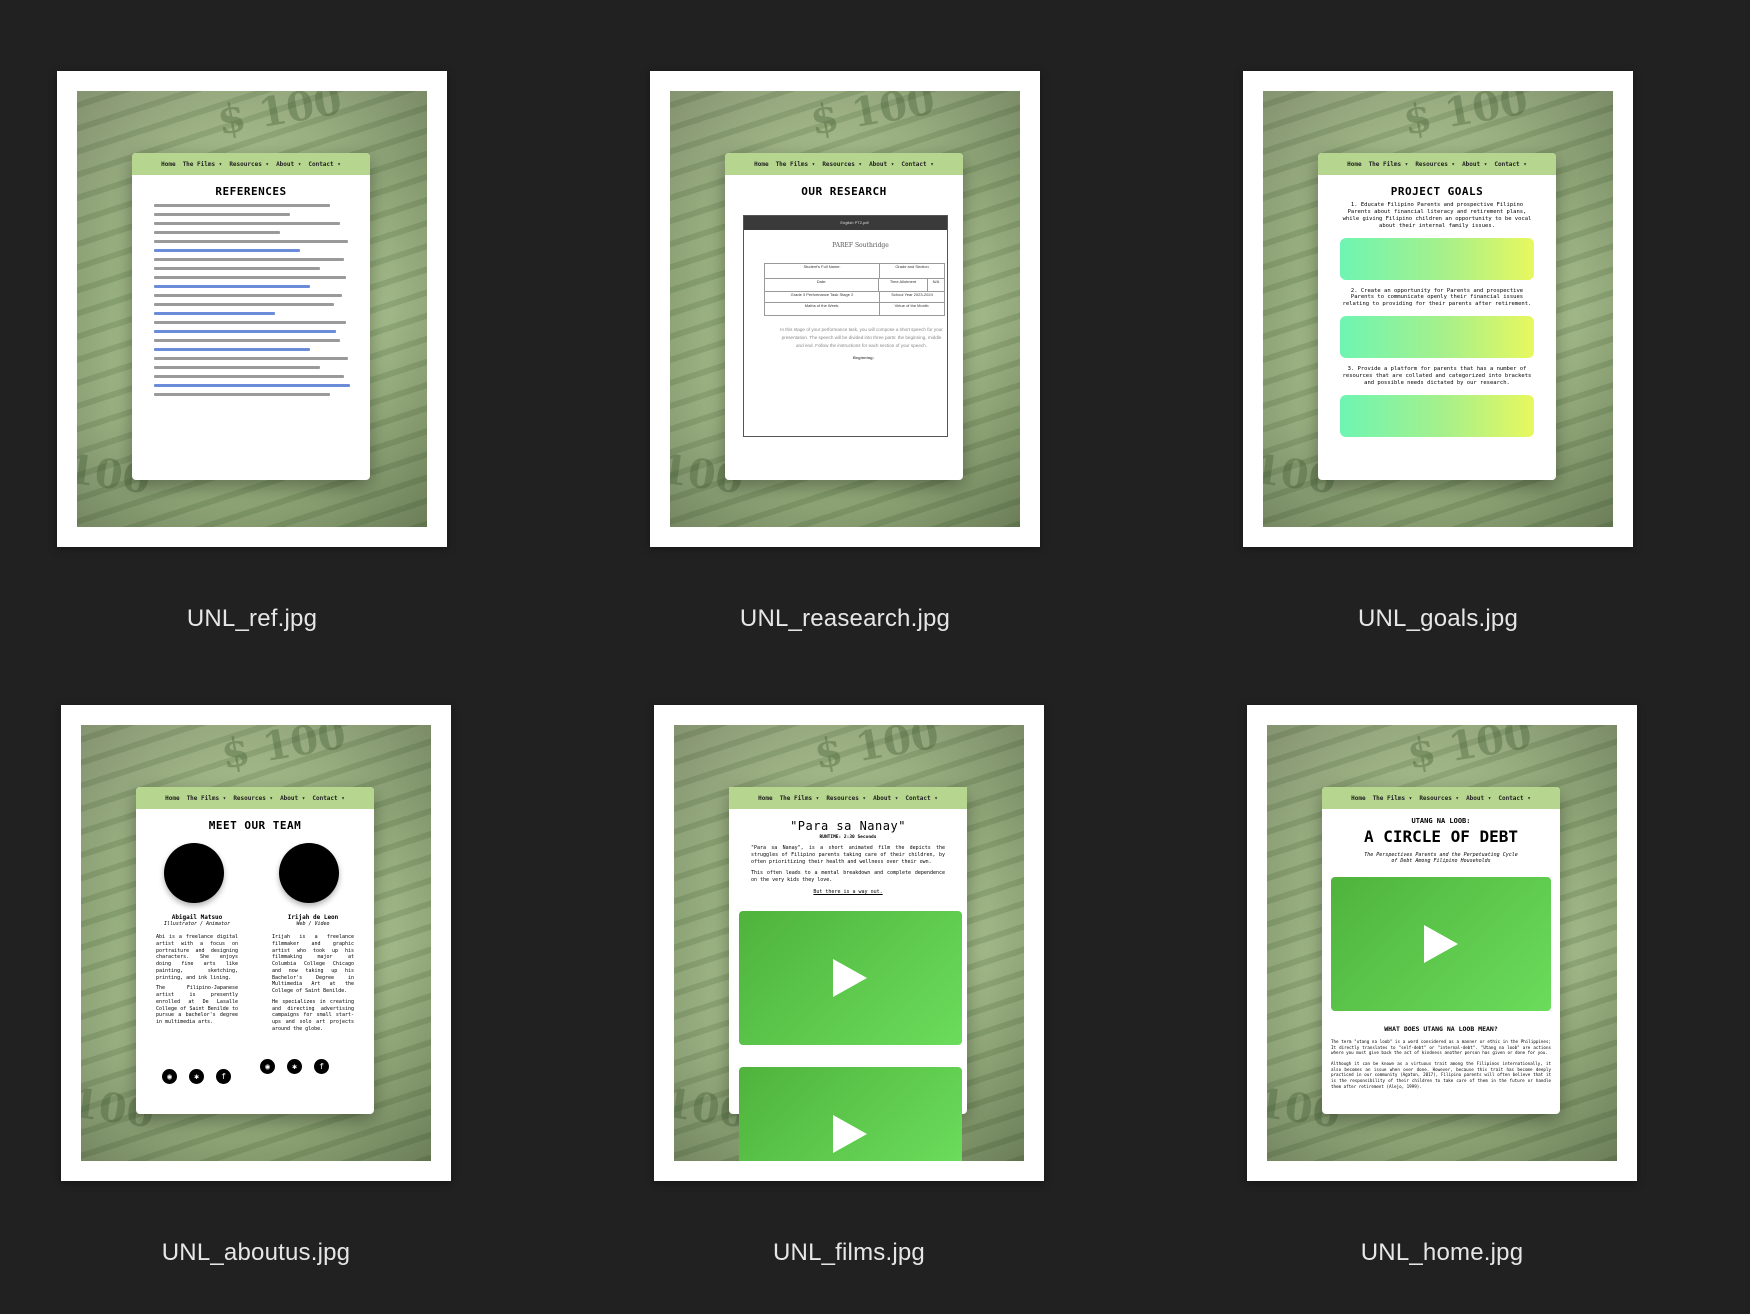  I want to click on pdf-cell: Date:, so click(822, 285).